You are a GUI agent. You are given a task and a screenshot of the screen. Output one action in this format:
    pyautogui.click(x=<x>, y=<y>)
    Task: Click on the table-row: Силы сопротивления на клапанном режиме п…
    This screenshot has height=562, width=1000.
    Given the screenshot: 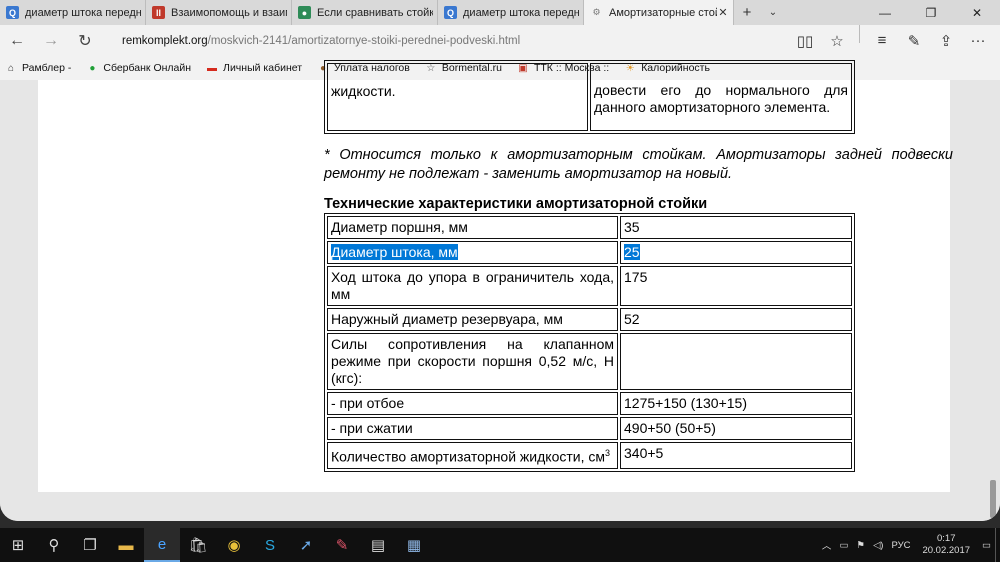 What is the action you would take?
    pyautogui.click(x=589, y=361)
    